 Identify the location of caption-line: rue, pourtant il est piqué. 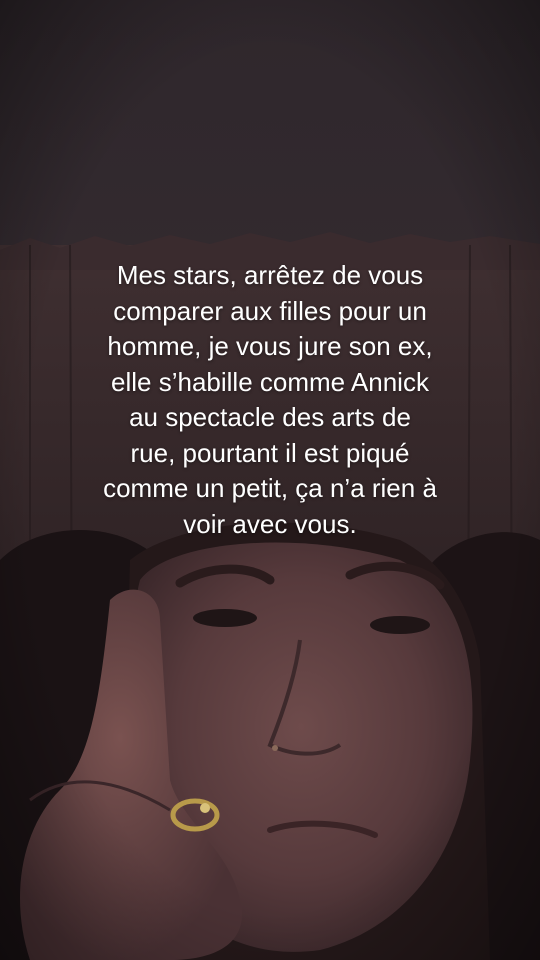
(270, 452).